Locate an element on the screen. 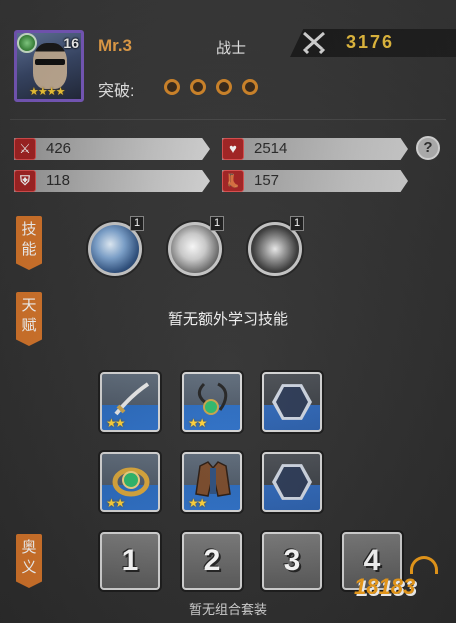  ougi-slot-2: 2 is located at coordinates (212, 561).